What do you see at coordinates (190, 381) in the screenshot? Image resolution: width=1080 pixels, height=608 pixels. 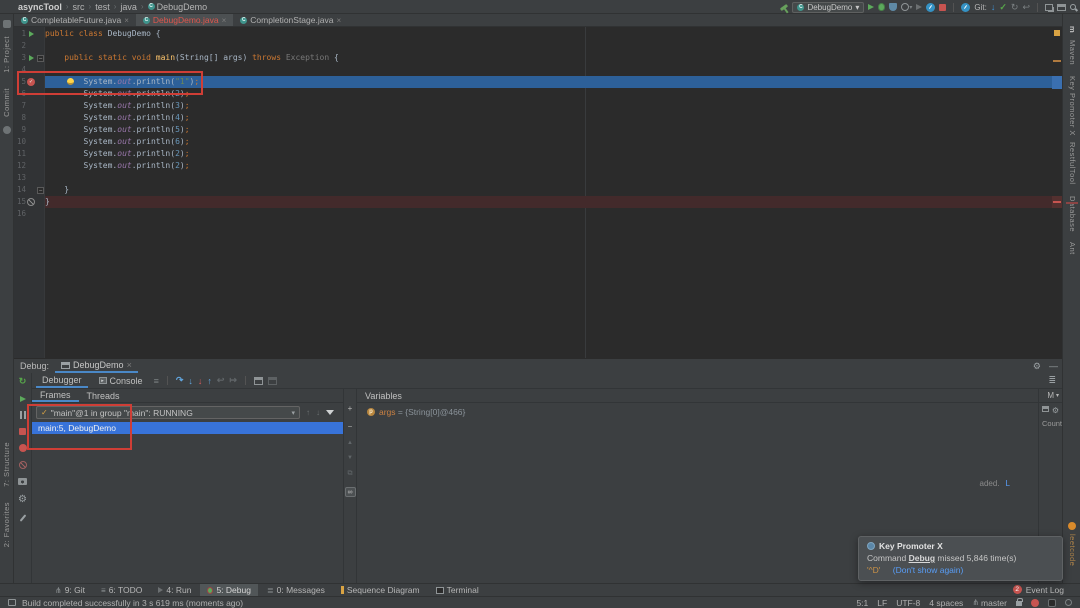 I see `step-into-icon: ↓` at bounding box center [190, 381].